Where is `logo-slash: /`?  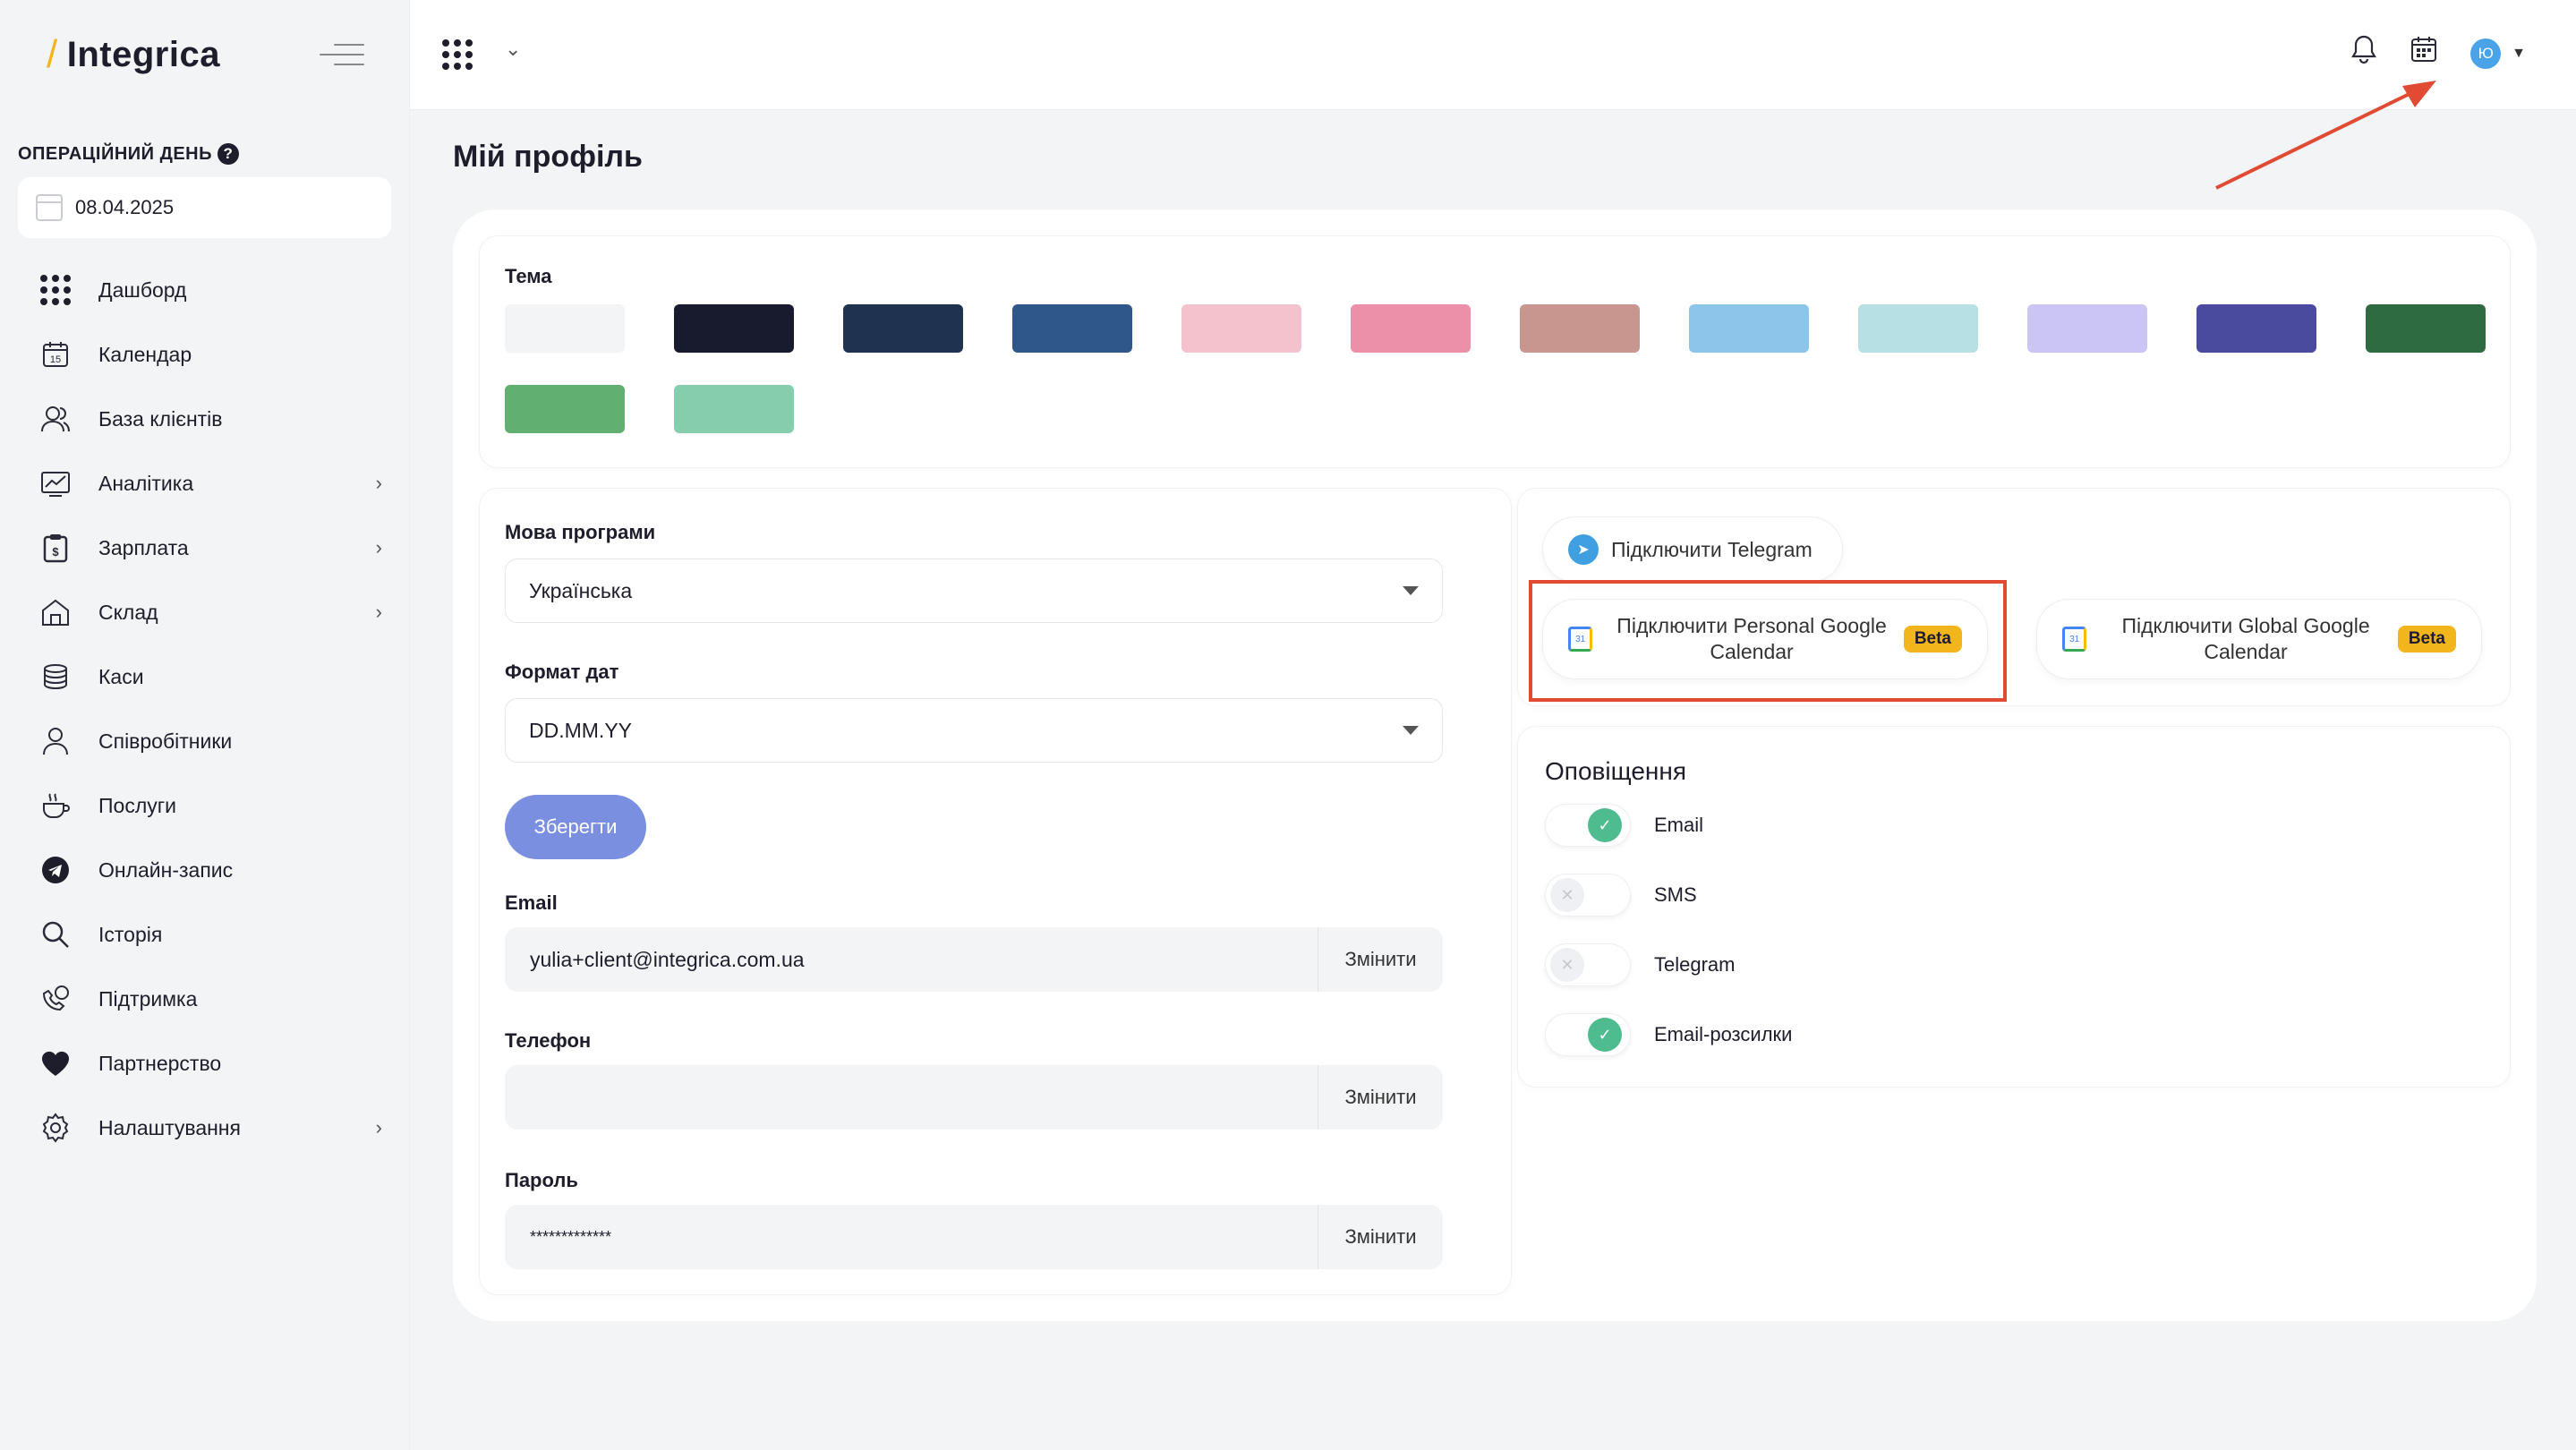
logo-slash: / is located at coordinates (52, 54).